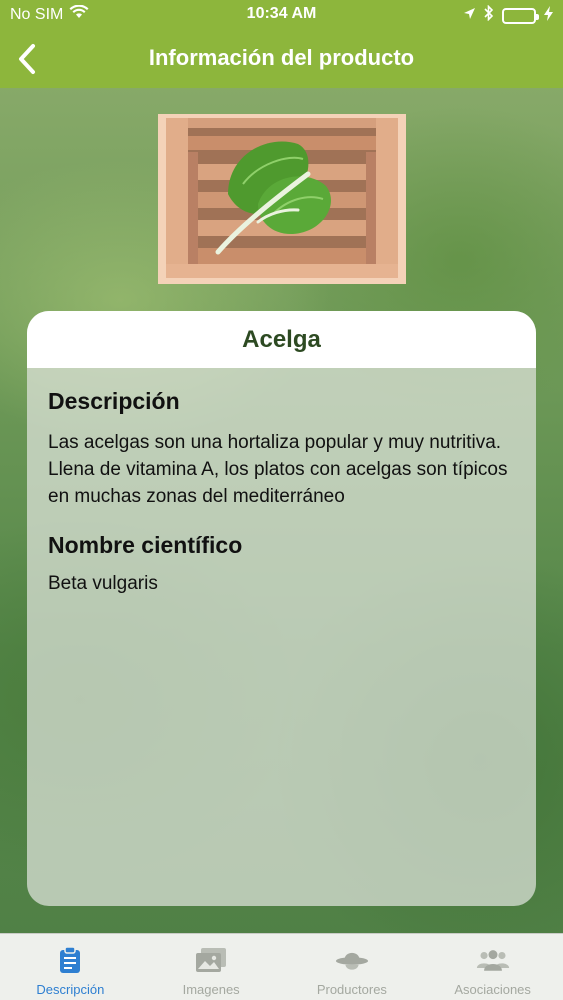 The width and height of the screenshot is (563, 1000). What do you see at coordinates (70, 960) in the screenshot?
I see `clipboard-icon` at bounding box center [70, 960].